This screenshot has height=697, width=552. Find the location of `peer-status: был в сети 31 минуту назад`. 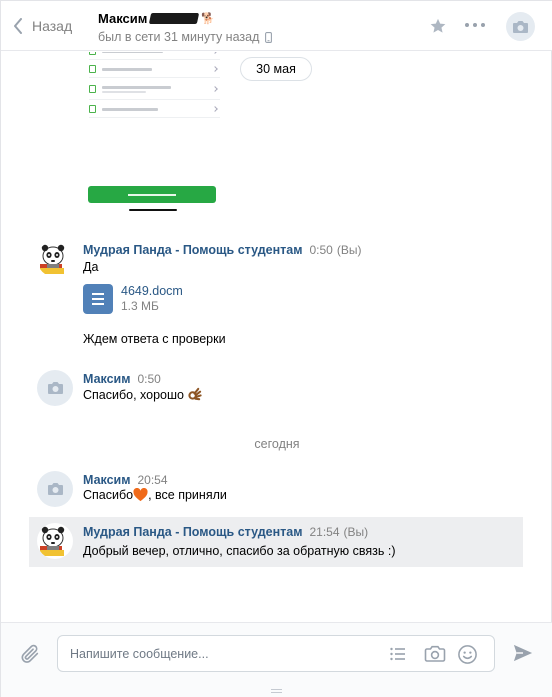

peer-status: был в сети 31 минуту назад is located at coordinates (179, 37).